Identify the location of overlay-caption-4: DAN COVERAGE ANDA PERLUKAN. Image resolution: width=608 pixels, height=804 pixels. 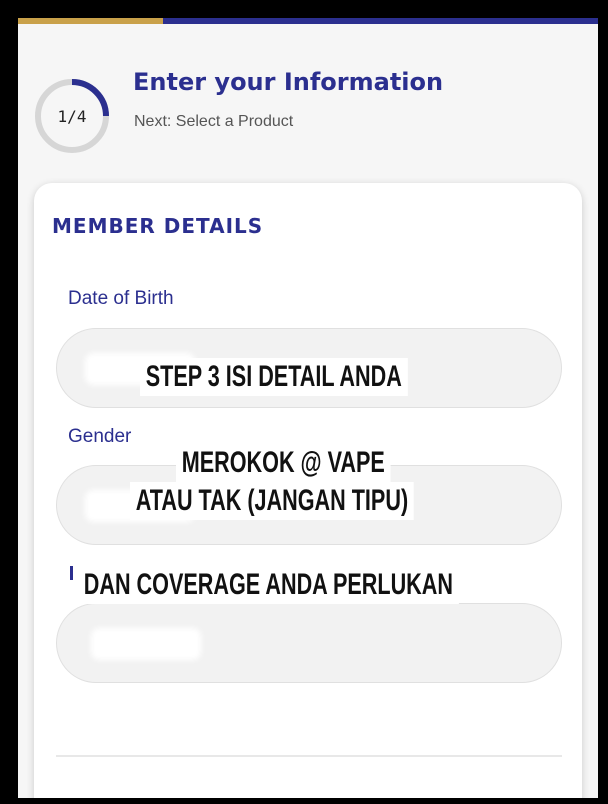
(268, 585).